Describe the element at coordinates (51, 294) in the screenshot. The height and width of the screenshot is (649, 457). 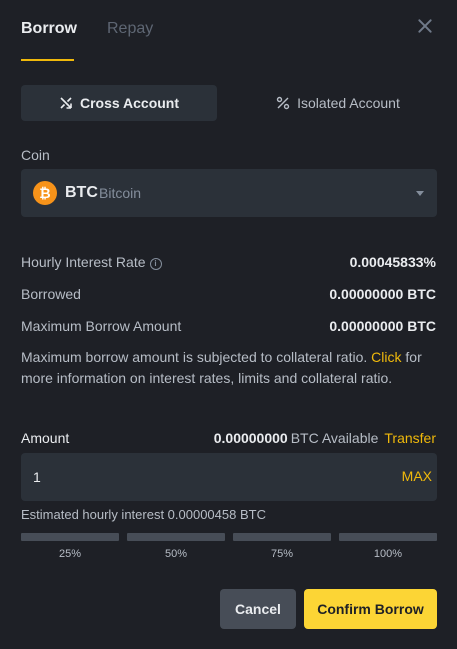
I see `borrowed-label: Borrowed` at that location.